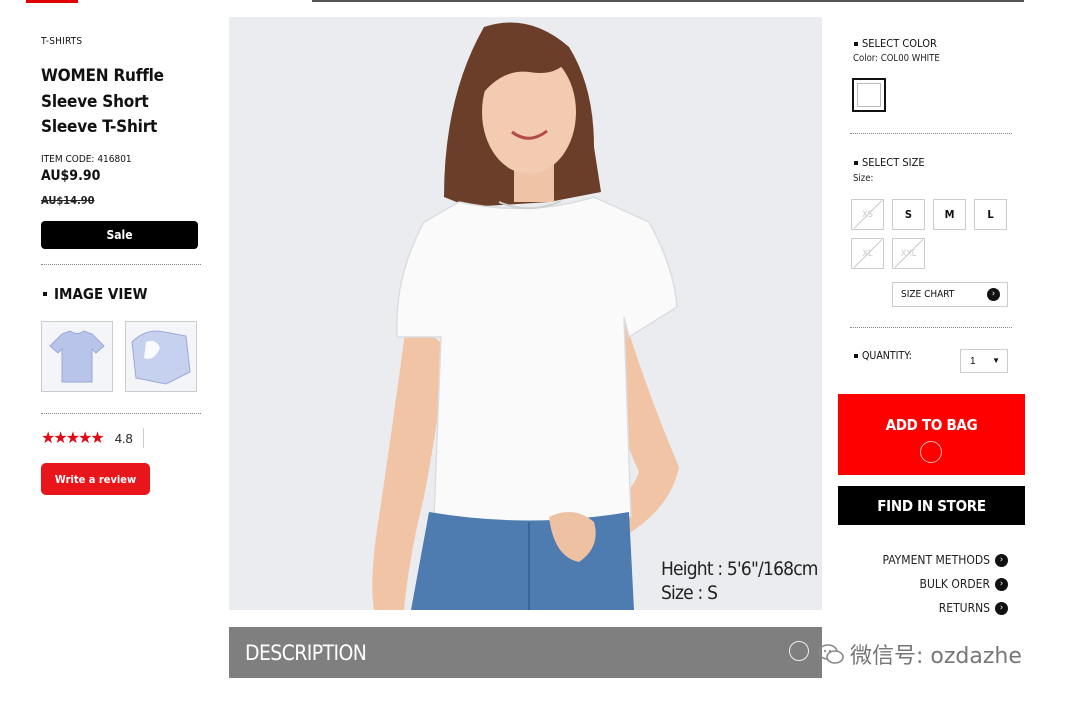  I want to click on payment-methods-label: PAYMENT METHODS, so click(936, 560).